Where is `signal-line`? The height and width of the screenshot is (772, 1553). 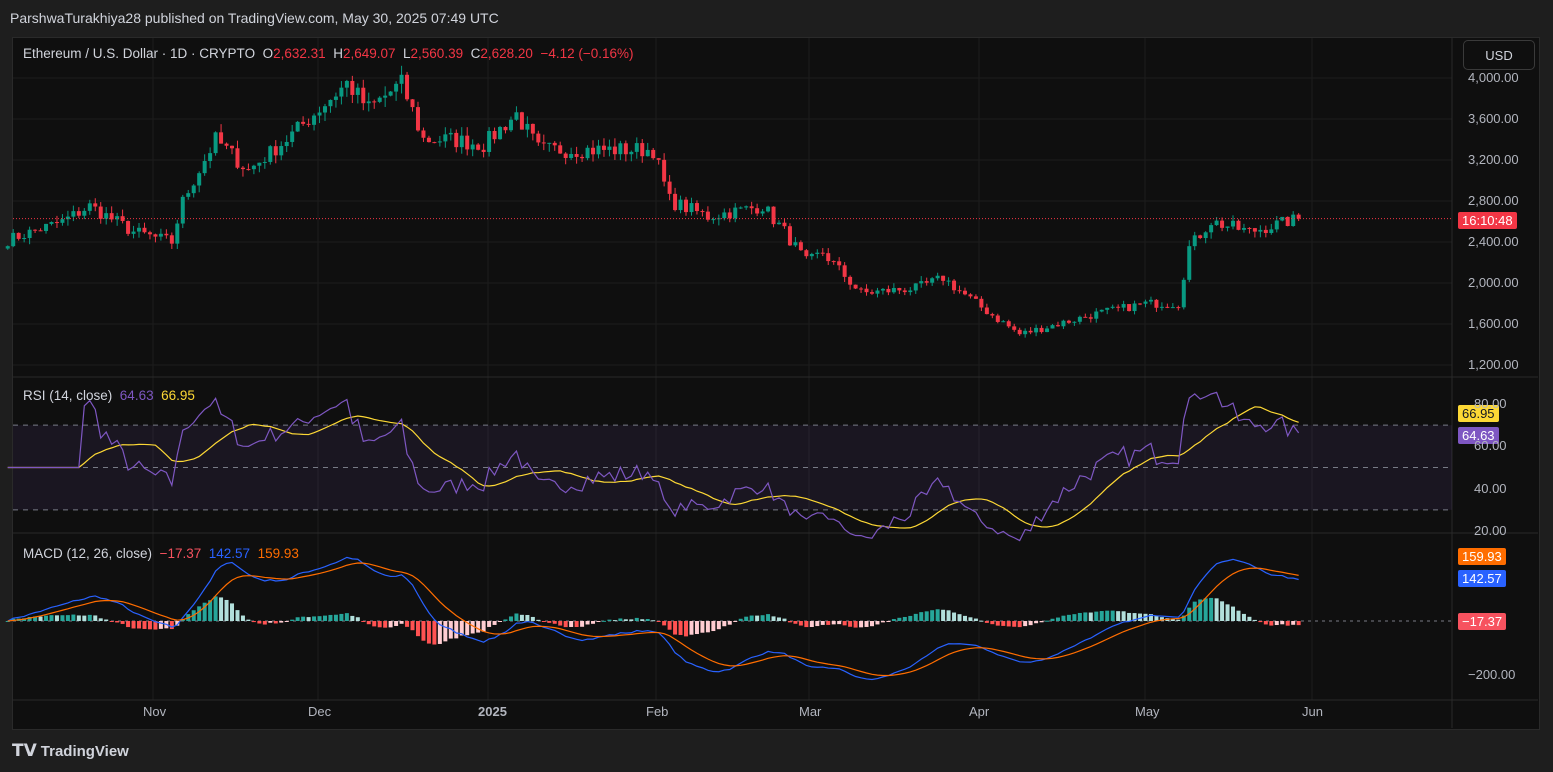 signal-line is located at coordinates (653, 619).